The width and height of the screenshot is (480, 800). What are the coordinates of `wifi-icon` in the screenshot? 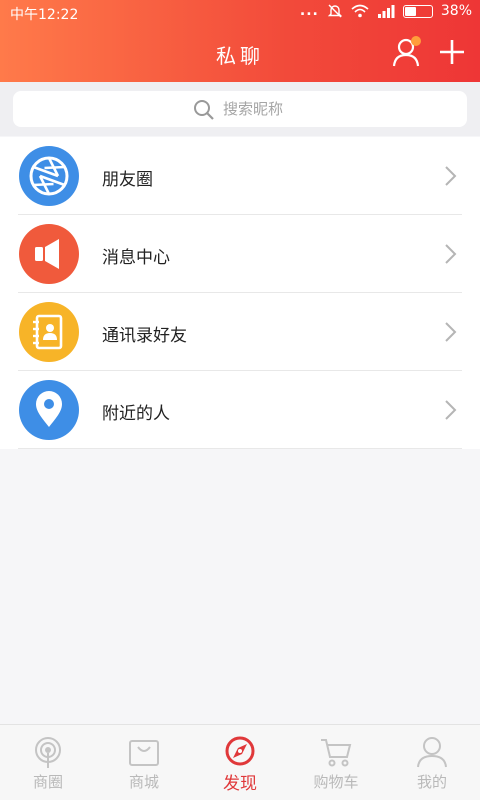 It's located at (360, 11).